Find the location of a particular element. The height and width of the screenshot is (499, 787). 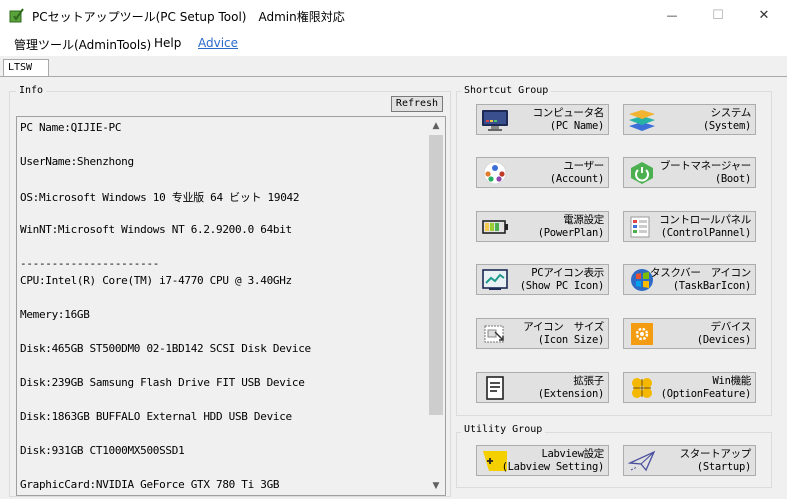

clover-icon is located at coordinates (642, 388).